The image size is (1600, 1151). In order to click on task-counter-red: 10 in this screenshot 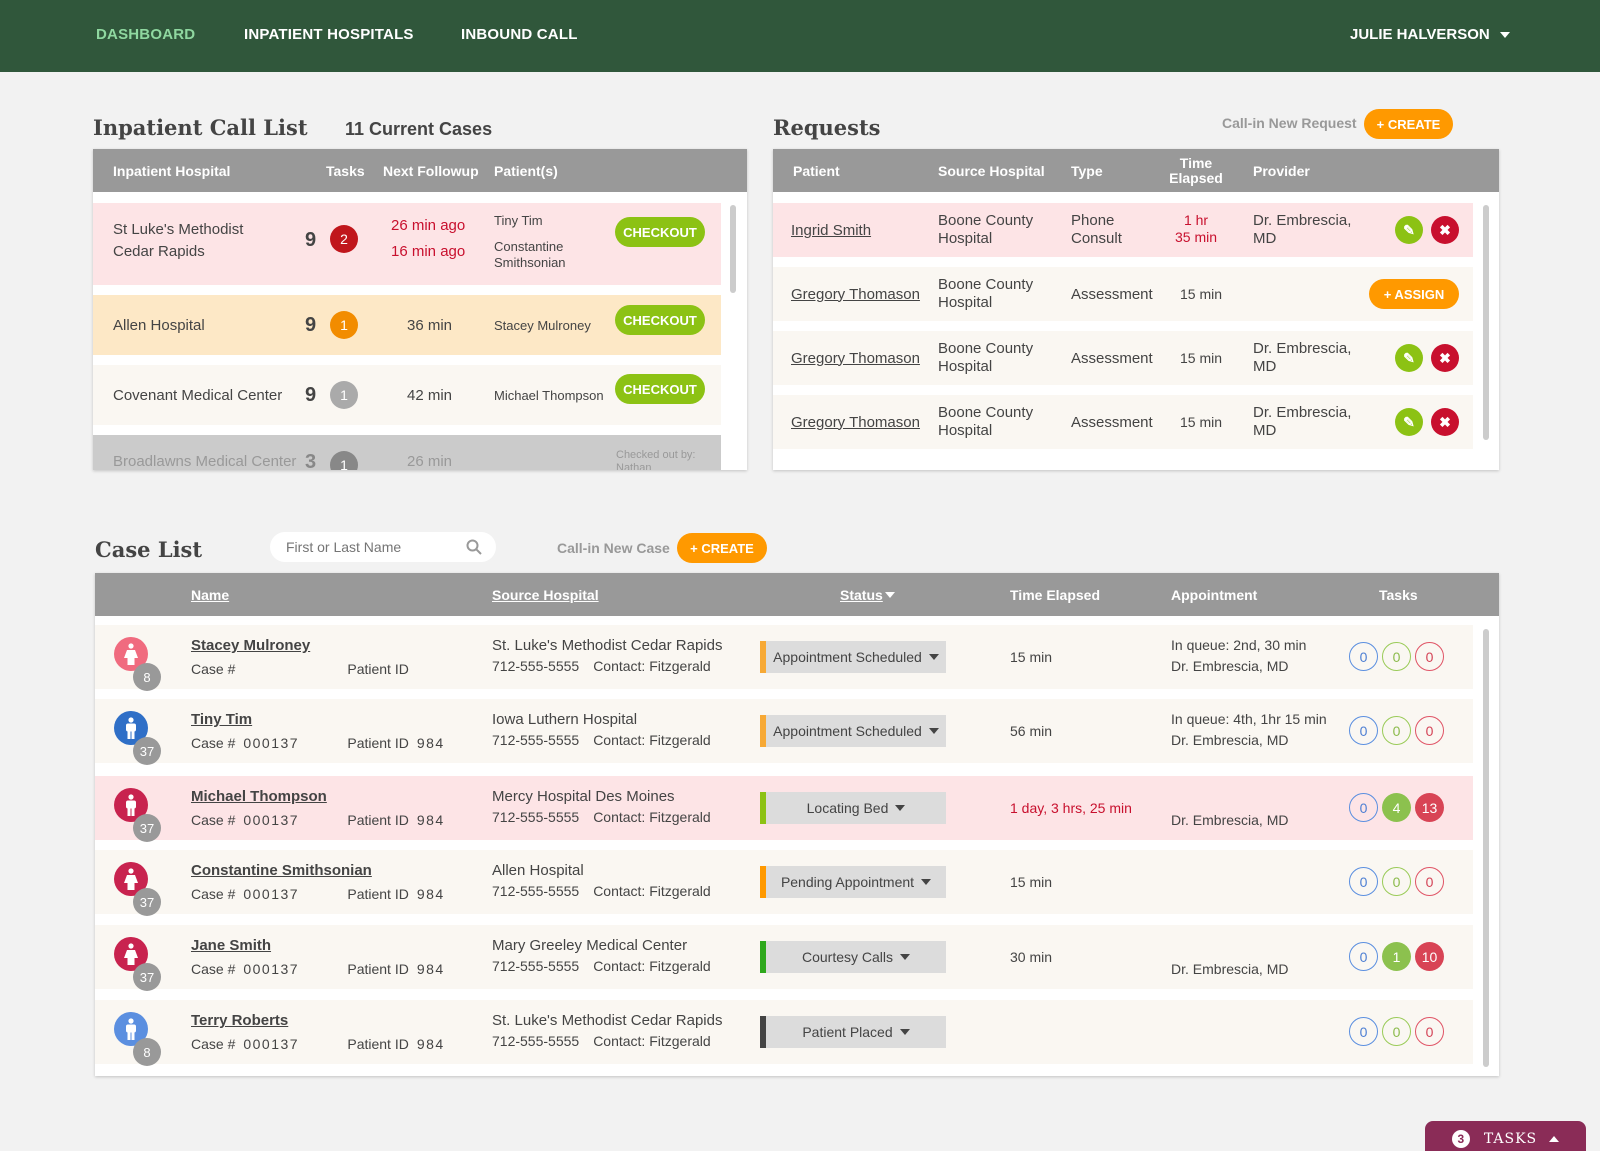, I will do `click(1429, 956)`.